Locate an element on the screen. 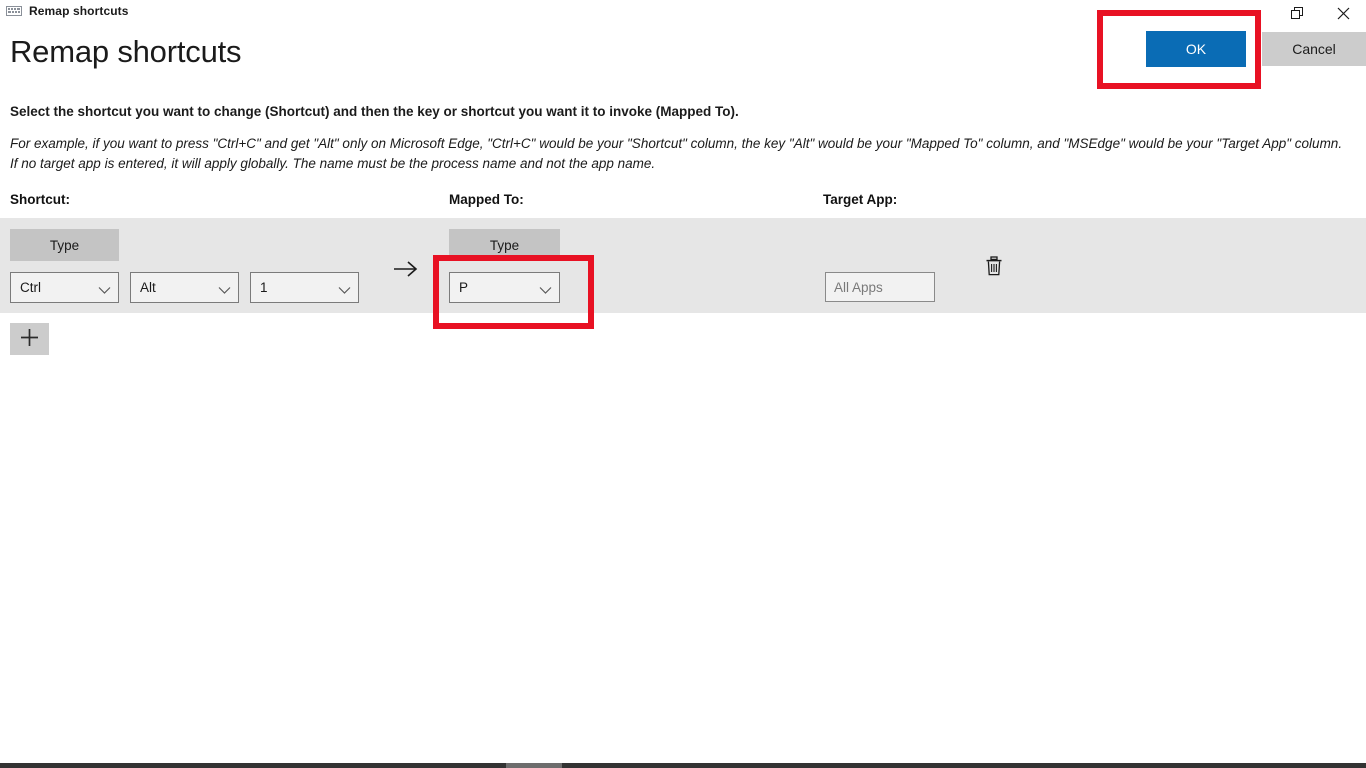  window-controls is located at coordinates (1320, 13).